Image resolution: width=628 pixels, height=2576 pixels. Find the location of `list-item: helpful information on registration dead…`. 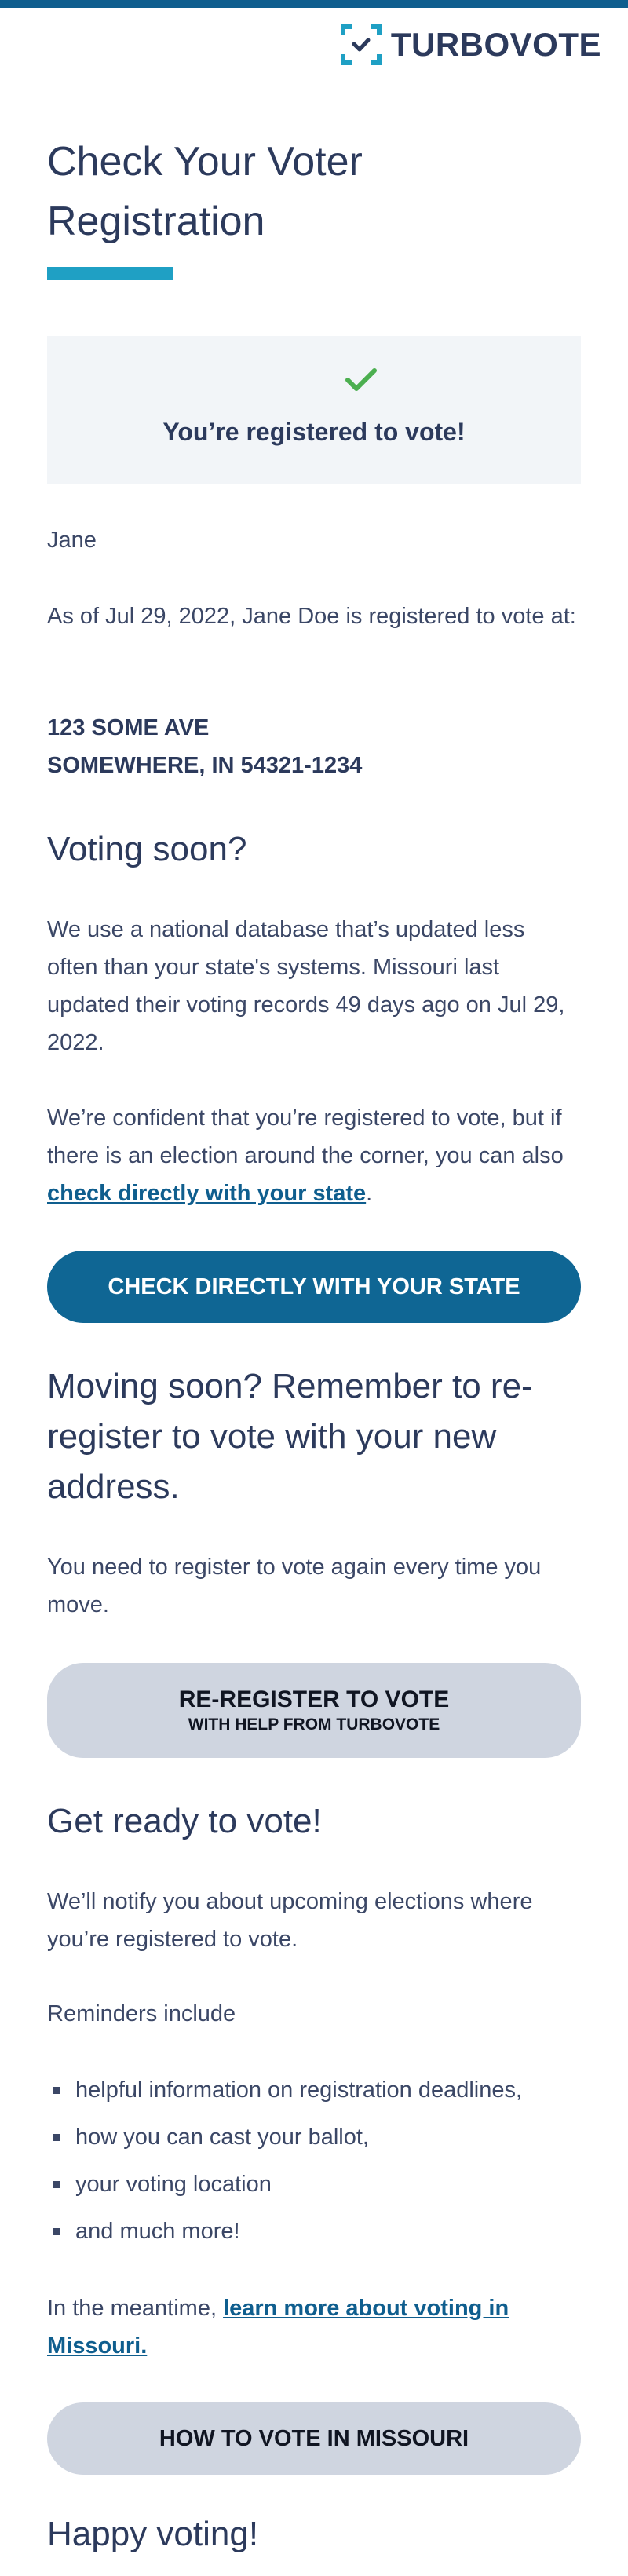

list-item: helpful information on registration dead… is located at coordinates (314, 2090).